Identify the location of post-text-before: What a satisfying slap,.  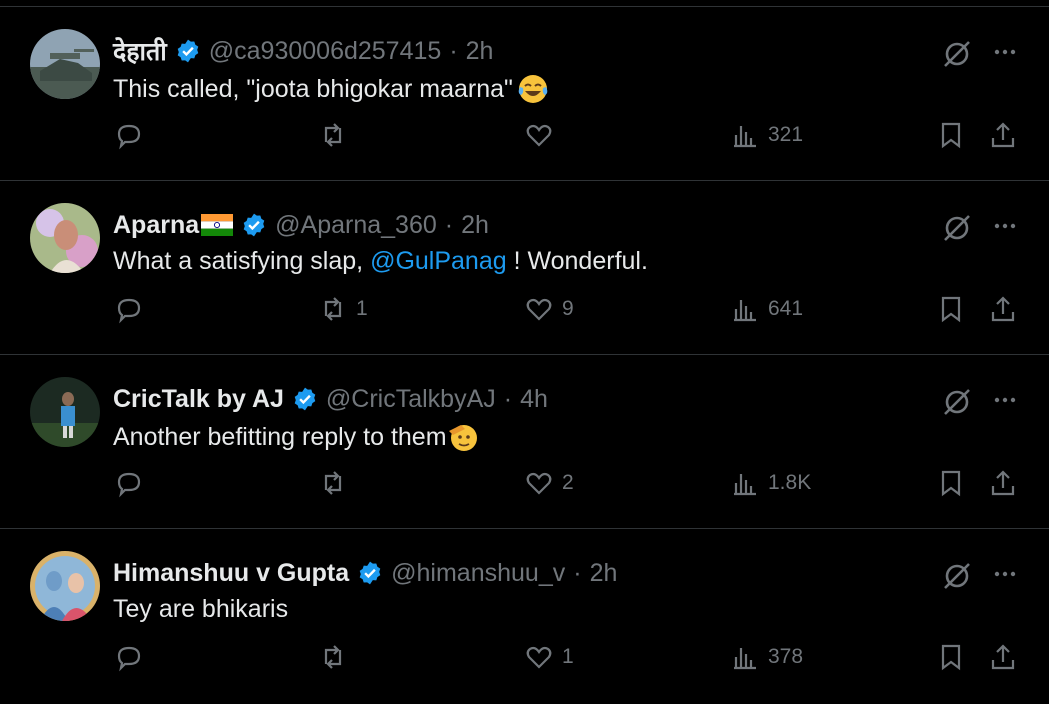
(242, 261).